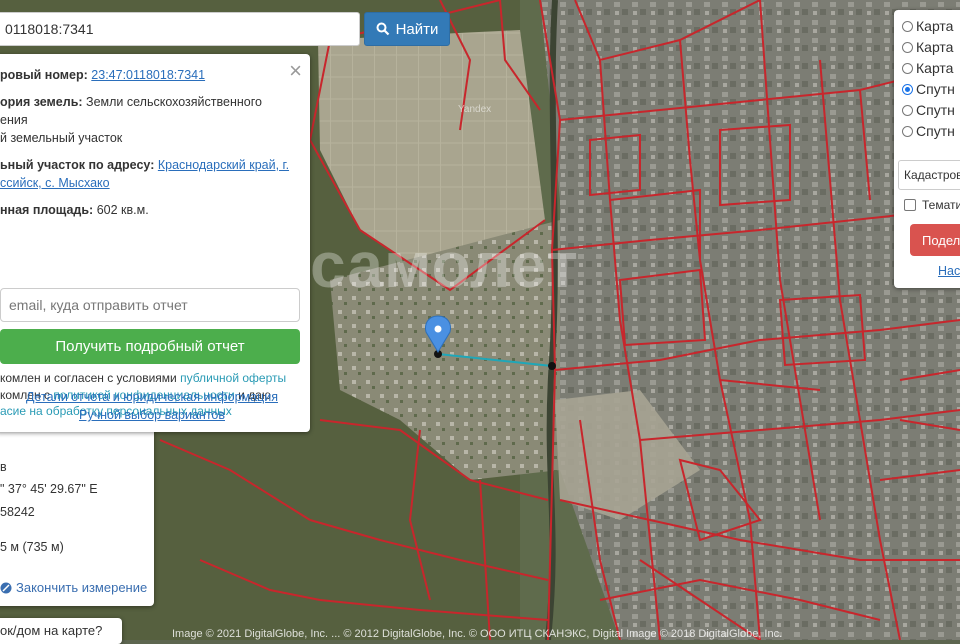 This screenshot has height=644, width=960. I want to click on address-row-cont: ссийск, с. Мысхако, so click(55, 183).